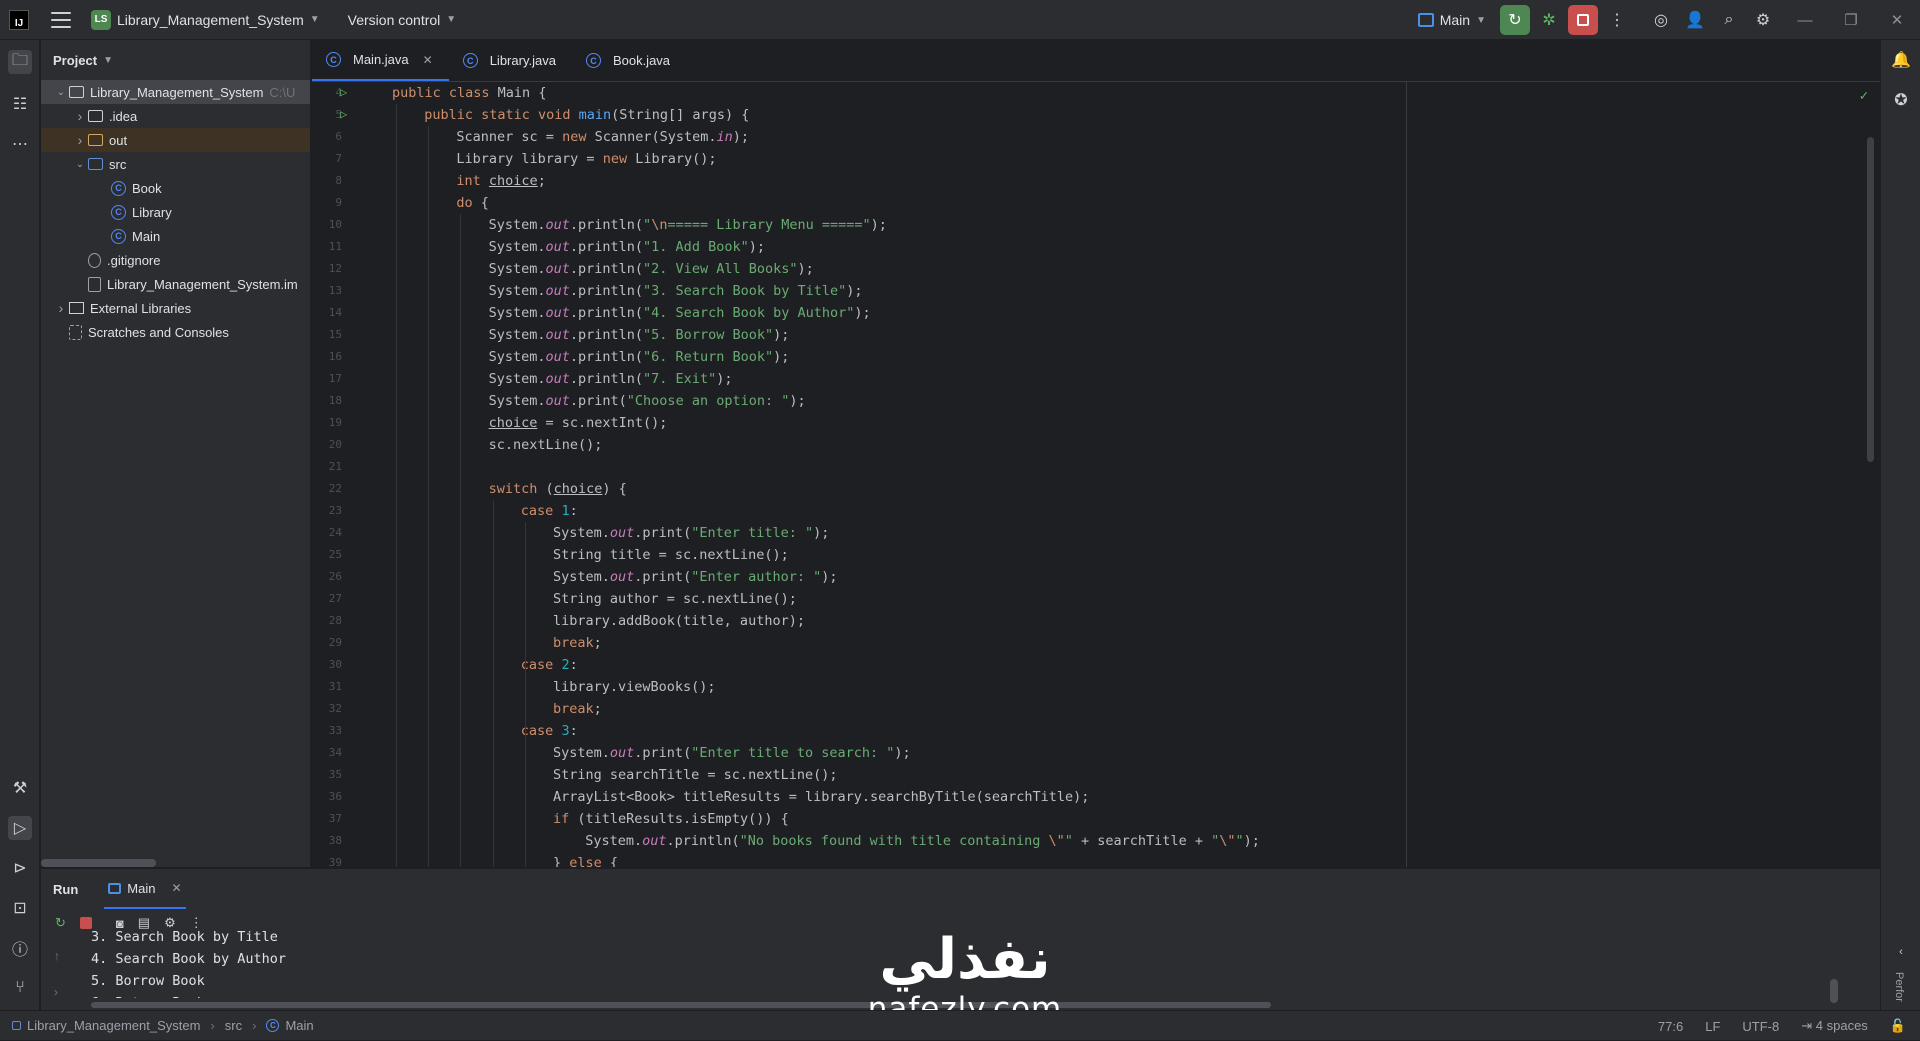  What do you see at coordinates (20, 62) in the screenshot?
I see `project-tool-icon: 🗀` at bounding box center [20, 62].